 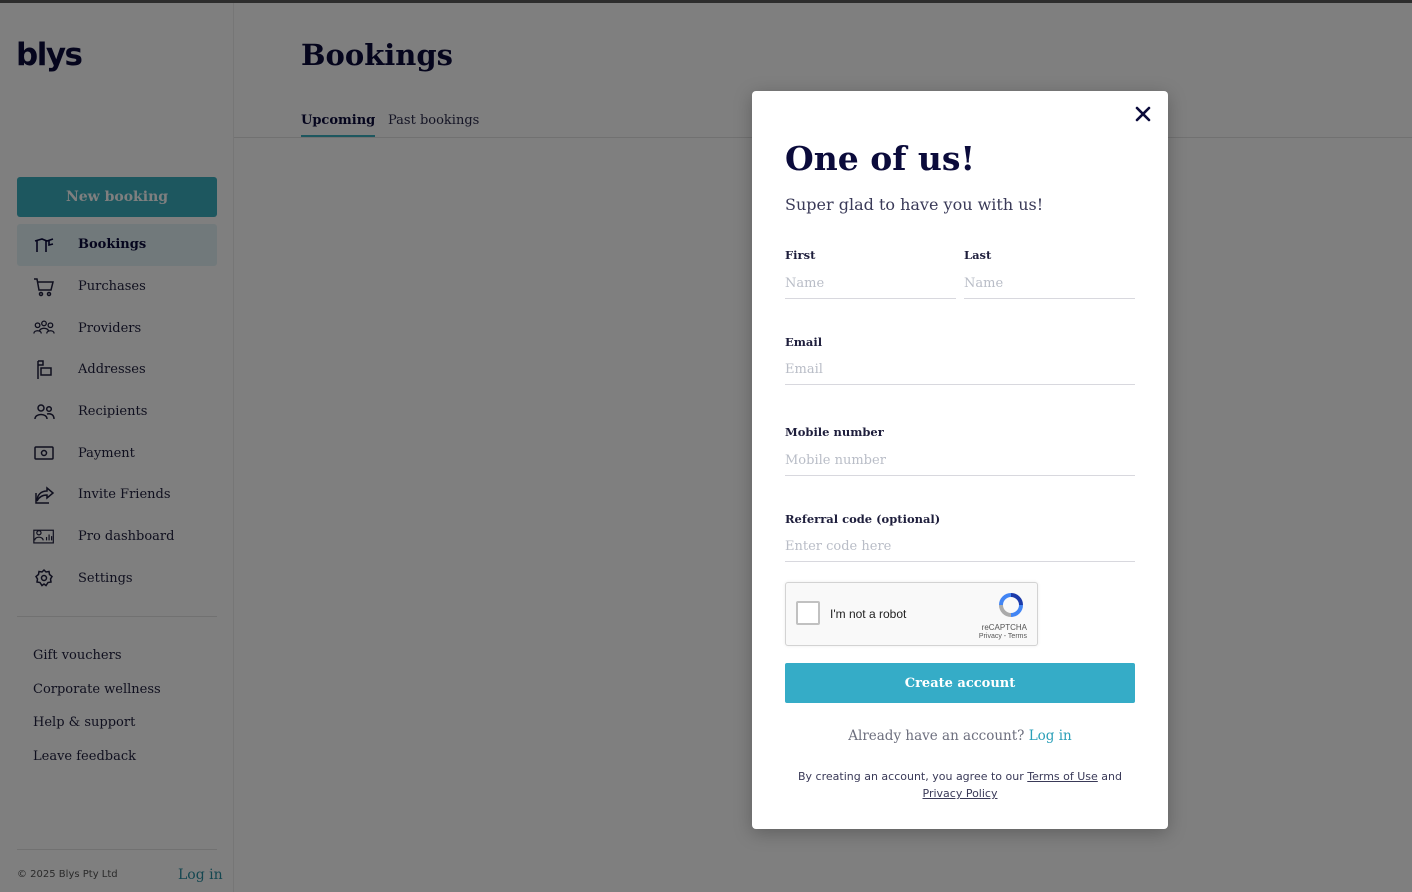 I want to click on recaptcha-brand: reCAPTCHA, so click(x=1004, y=627).